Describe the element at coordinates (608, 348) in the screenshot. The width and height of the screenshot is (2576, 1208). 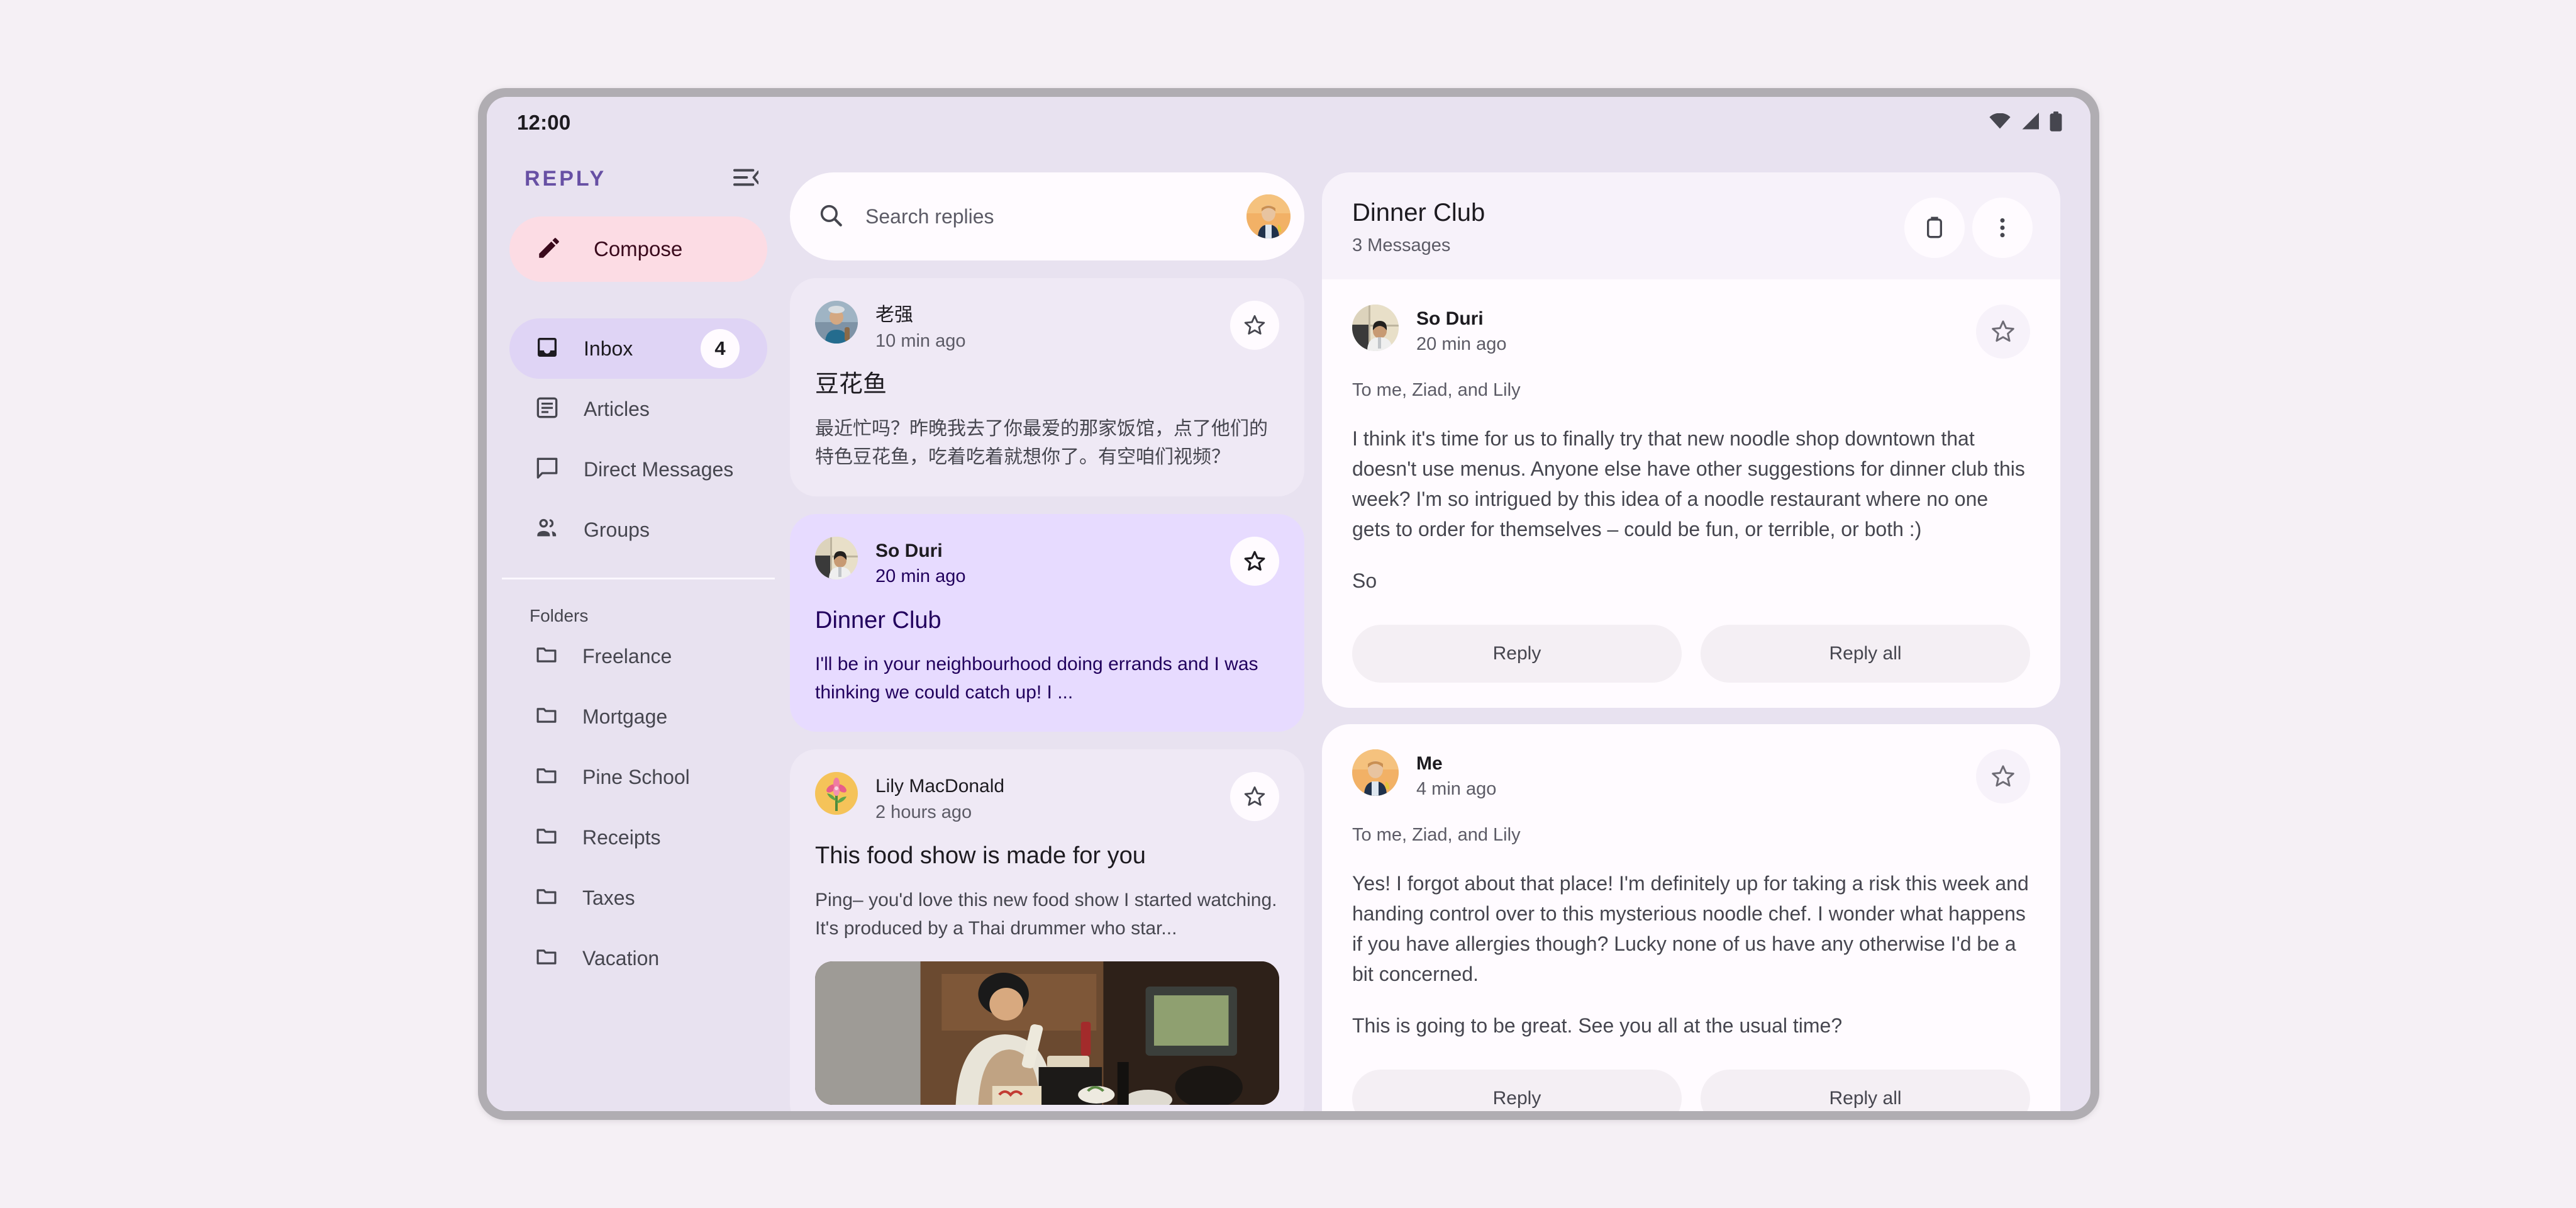
I see `sidebar-item-label: Inbox` at that location.